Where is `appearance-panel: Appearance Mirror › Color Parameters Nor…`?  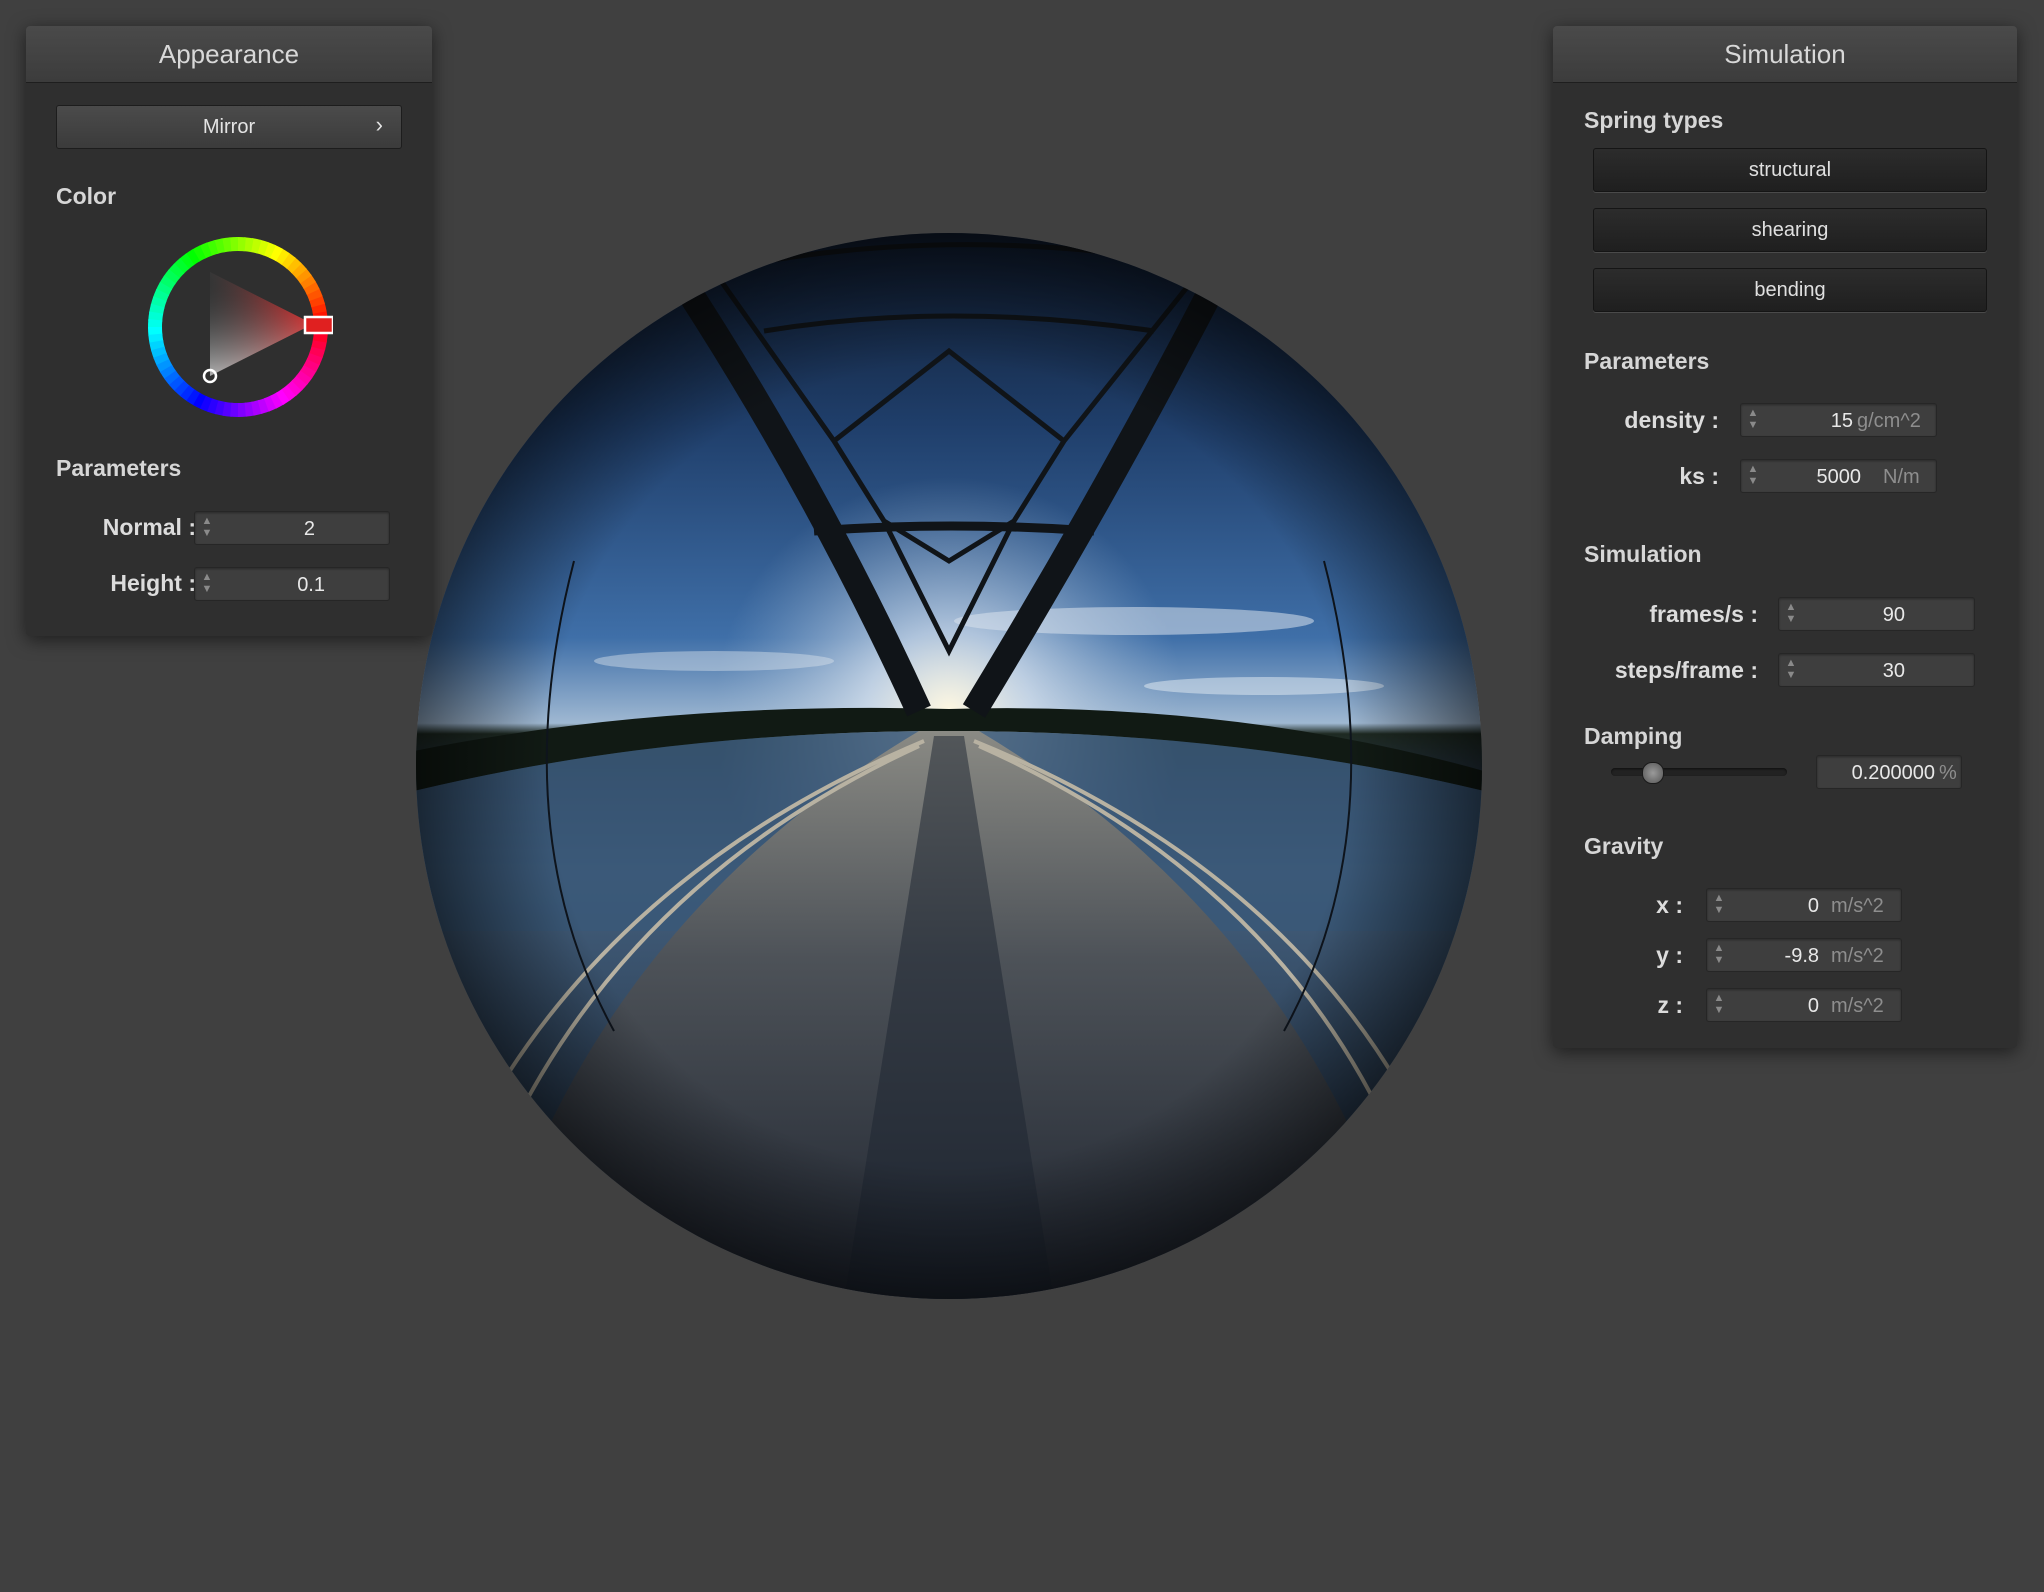 appearance-panel: Appearance Mirror › Color Parameters Nor… is located at coordinates (229, 331).